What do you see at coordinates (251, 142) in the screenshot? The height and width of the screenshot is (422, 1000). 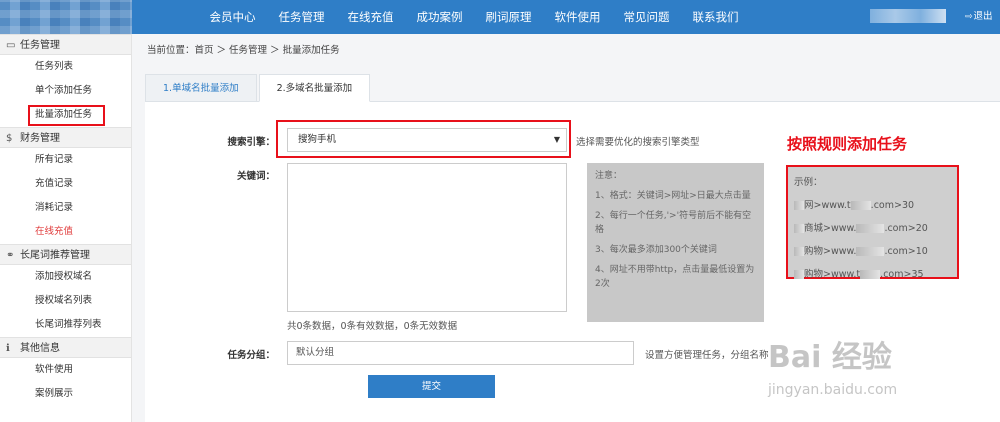 I see `engine-label: 搜索引擎：` at bounding box center [251, 142].